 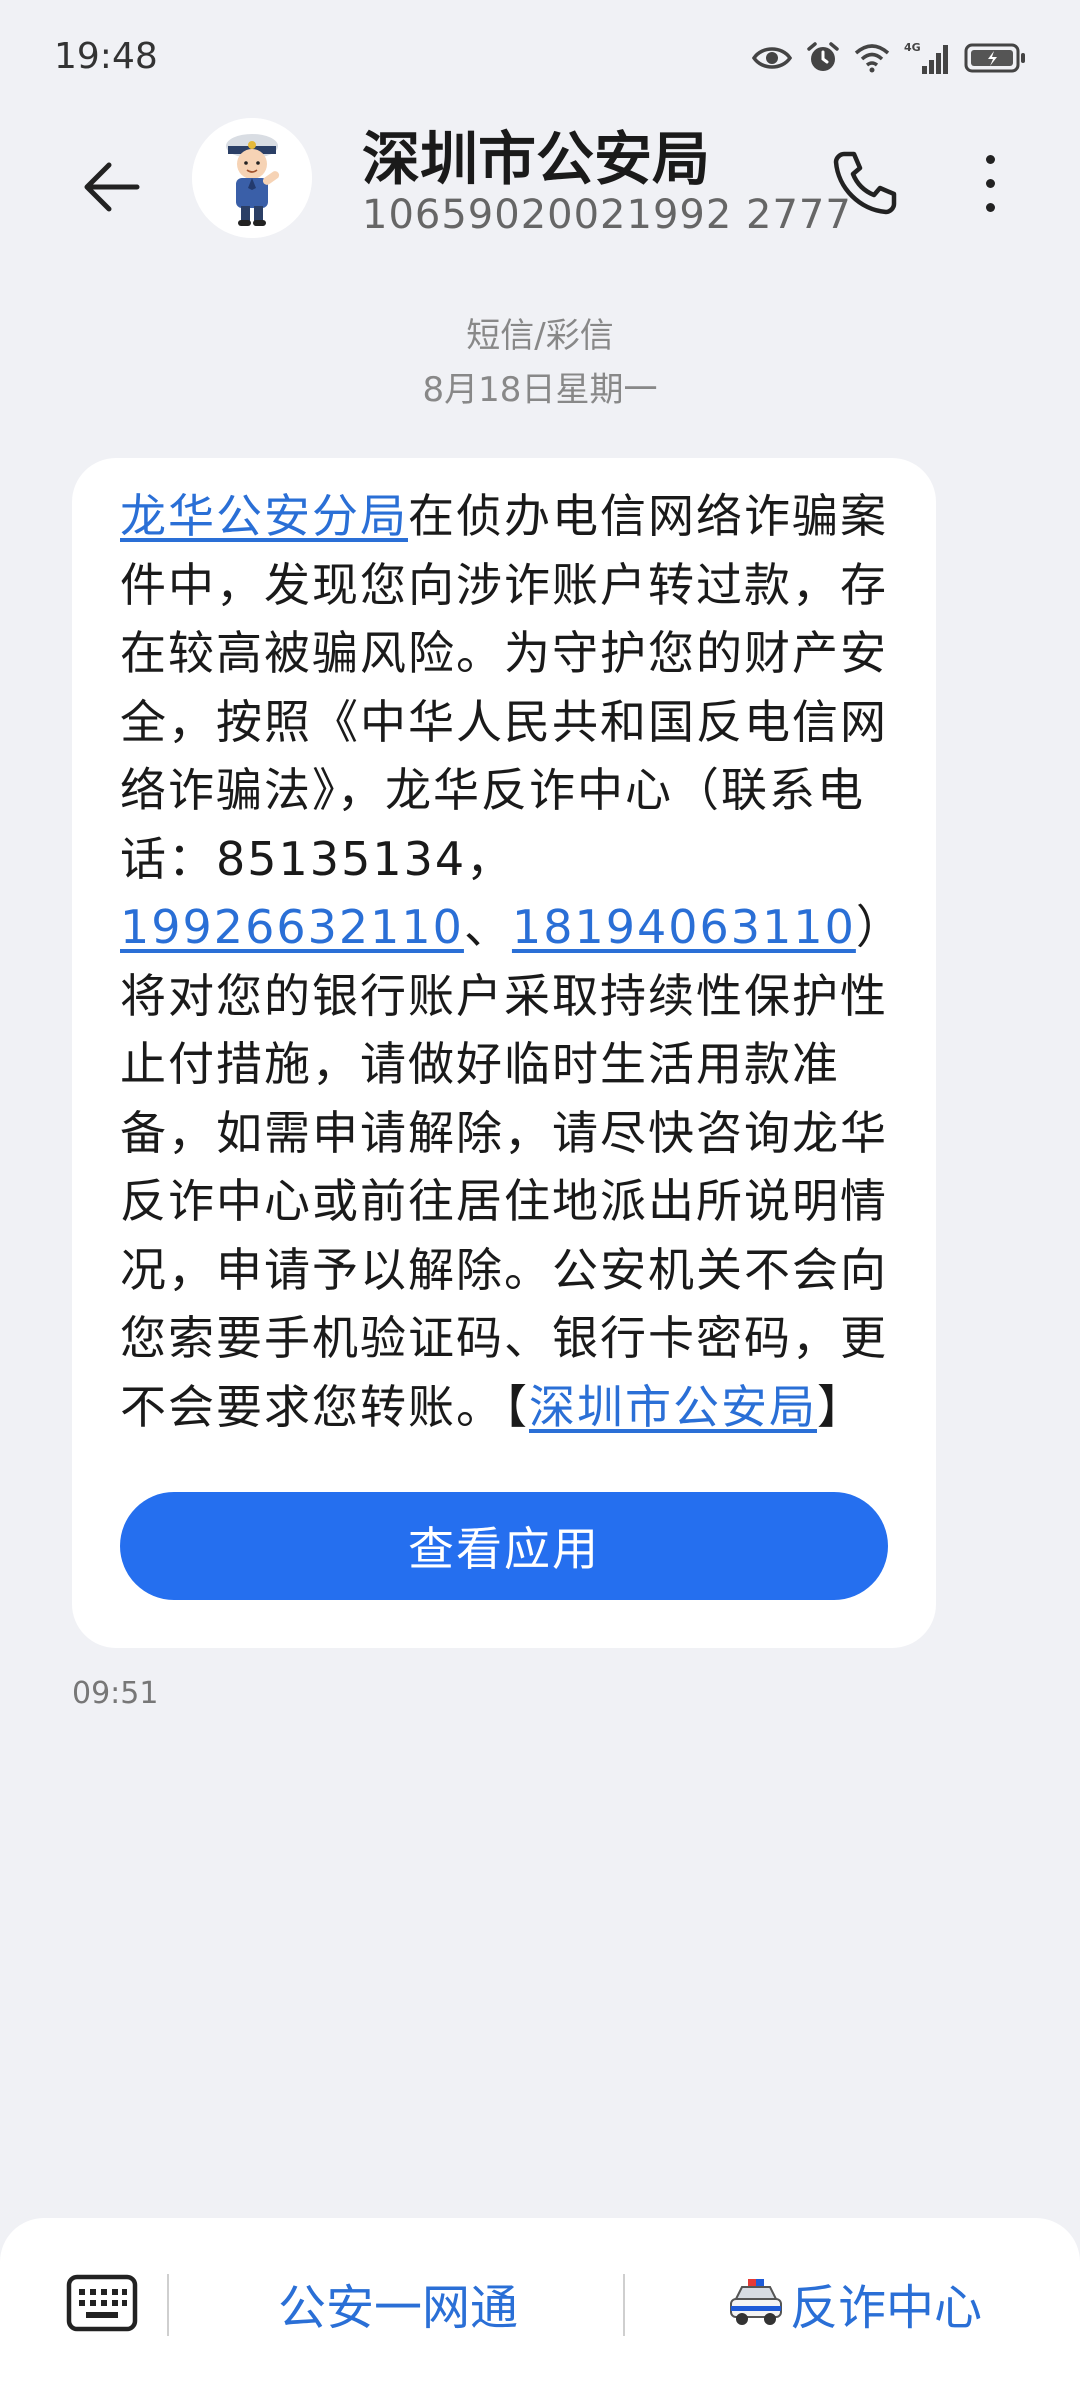 What do you see at coordinates (540, 390) in the screenshot?
I see `thread-date: 8月18日星期一` at bounding box center [540, 390].